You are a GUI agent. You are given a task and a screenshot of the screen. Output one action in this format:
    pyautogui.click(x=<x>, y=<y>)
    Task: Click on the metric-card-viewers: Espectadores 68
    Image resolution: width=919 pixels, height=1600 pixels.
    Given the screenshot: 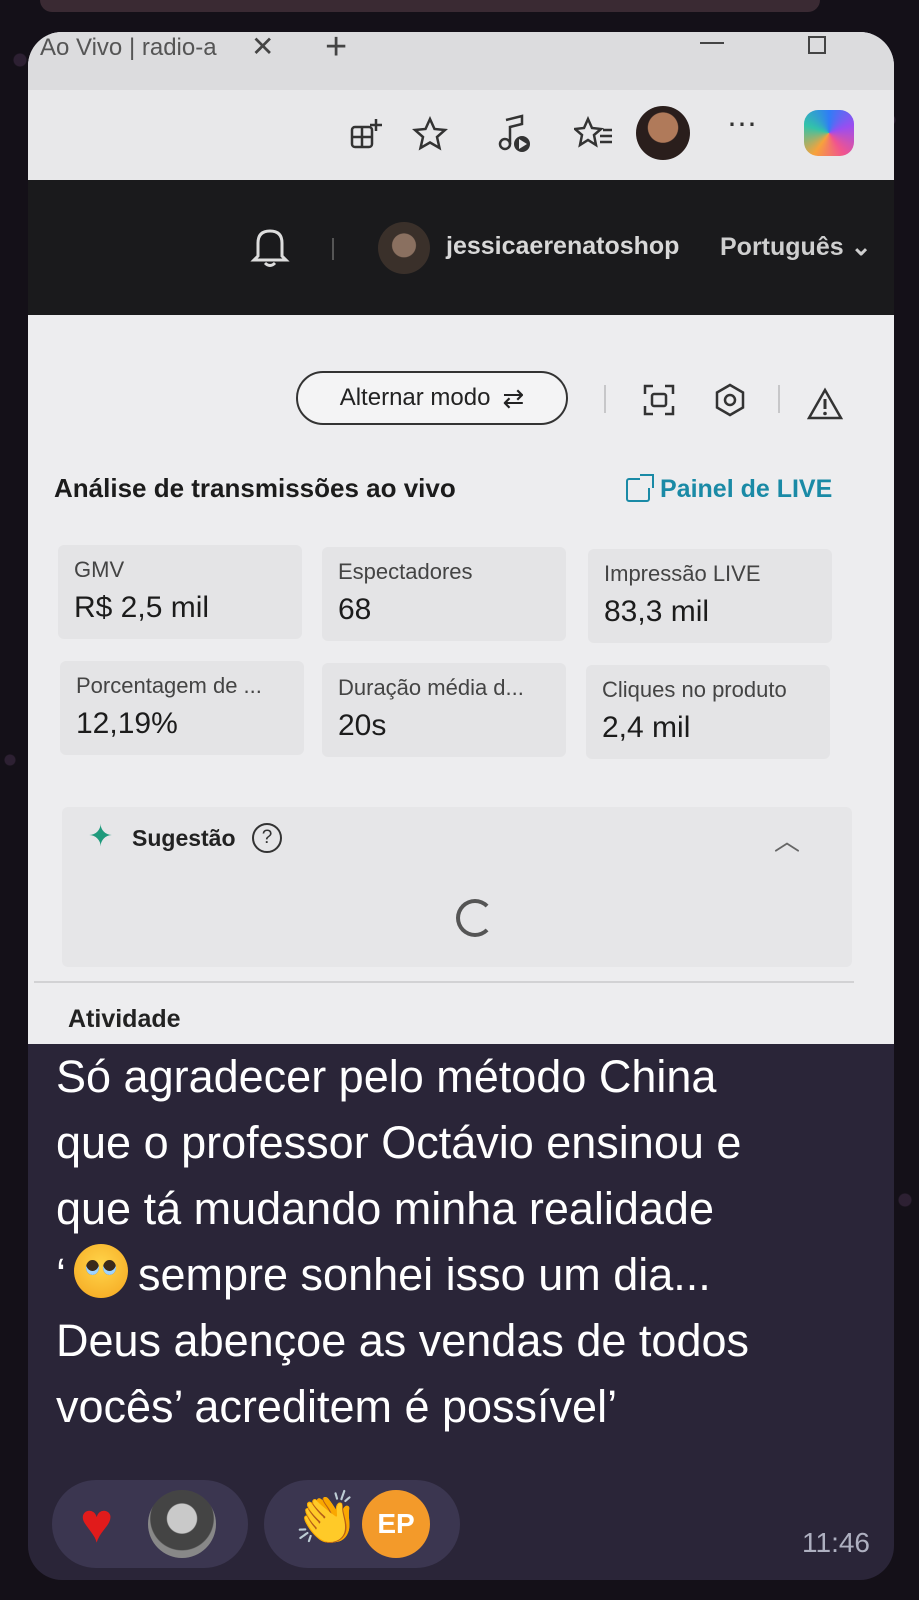 What is the action you would take?
    pyautogui.click(x=444, y=594)
    